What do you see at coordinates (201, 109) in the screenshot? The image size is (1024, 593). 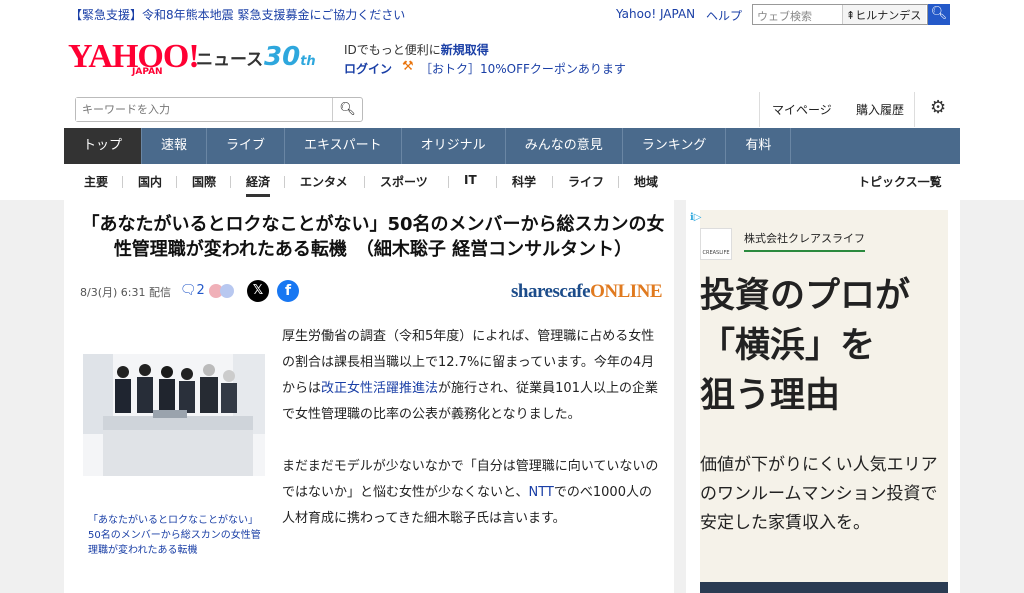 I see `keyword-input` at bounding box center [201, 109].